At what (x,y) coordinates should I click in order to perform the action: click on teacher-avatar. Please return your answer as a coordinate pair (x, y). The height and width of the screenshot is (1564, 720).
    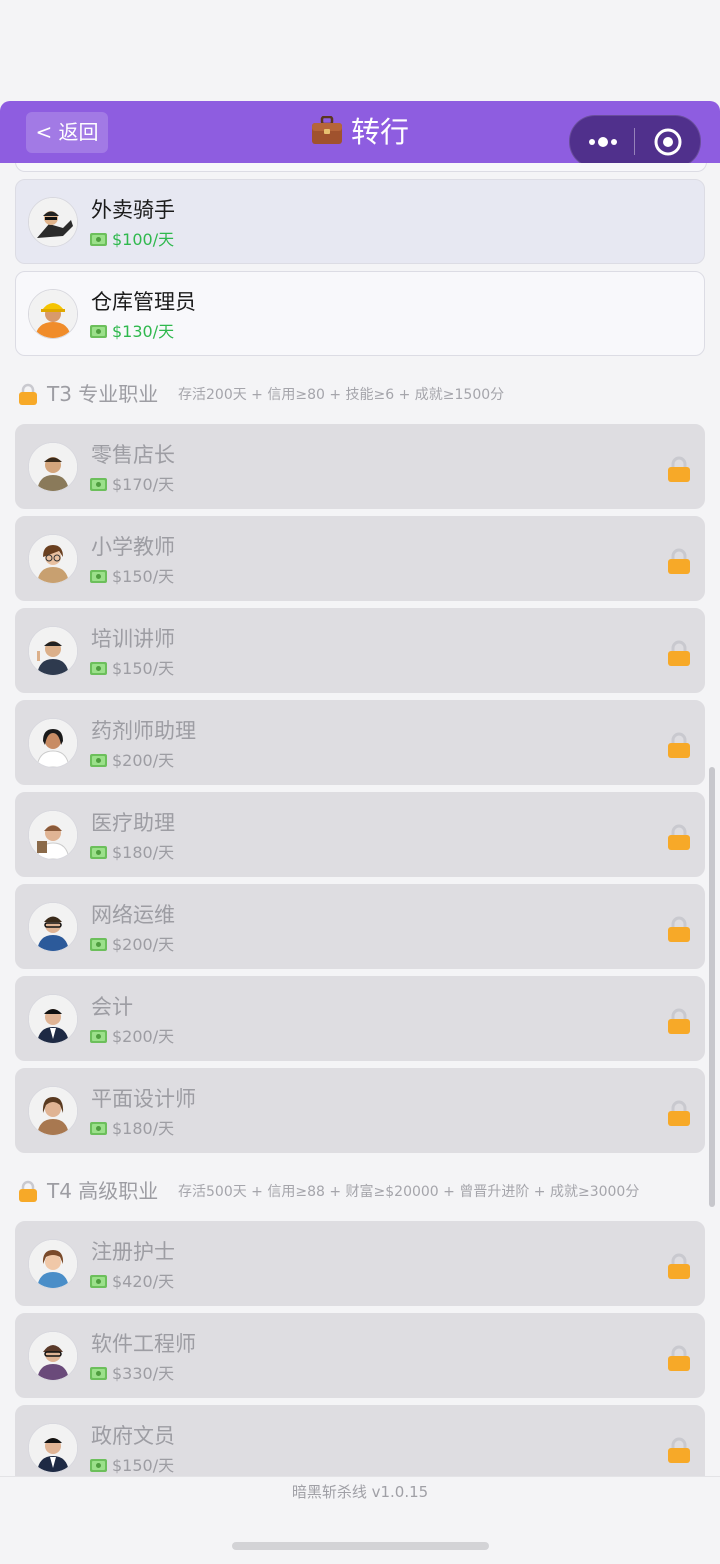
    Looking at the image, I should click on (53, 559).